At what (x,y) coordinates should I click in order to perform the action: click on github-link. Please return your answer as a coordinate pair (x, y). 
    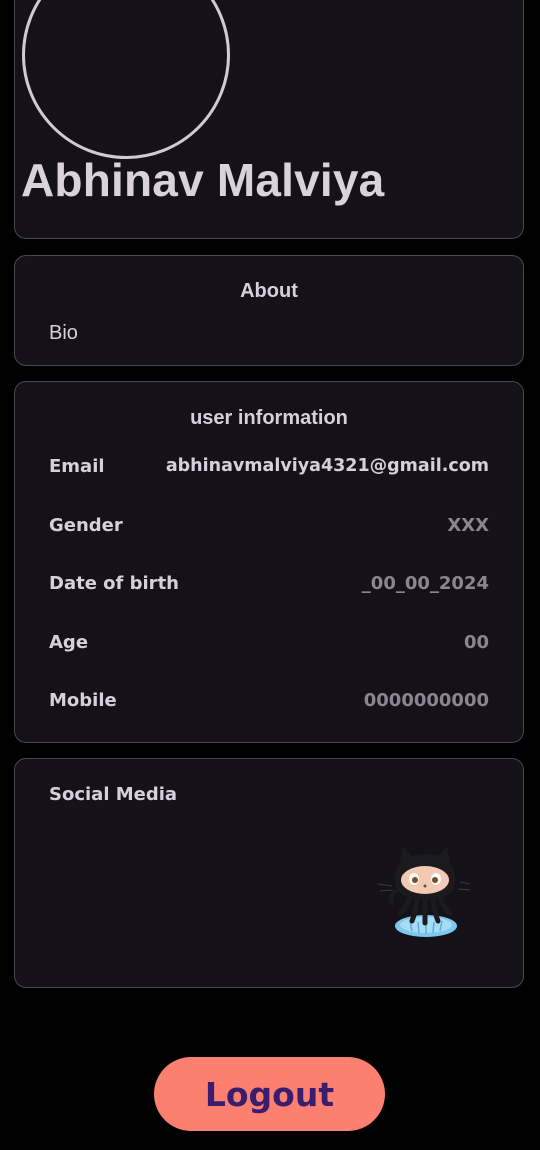
    Looking at the image, I should click on (420, 889).